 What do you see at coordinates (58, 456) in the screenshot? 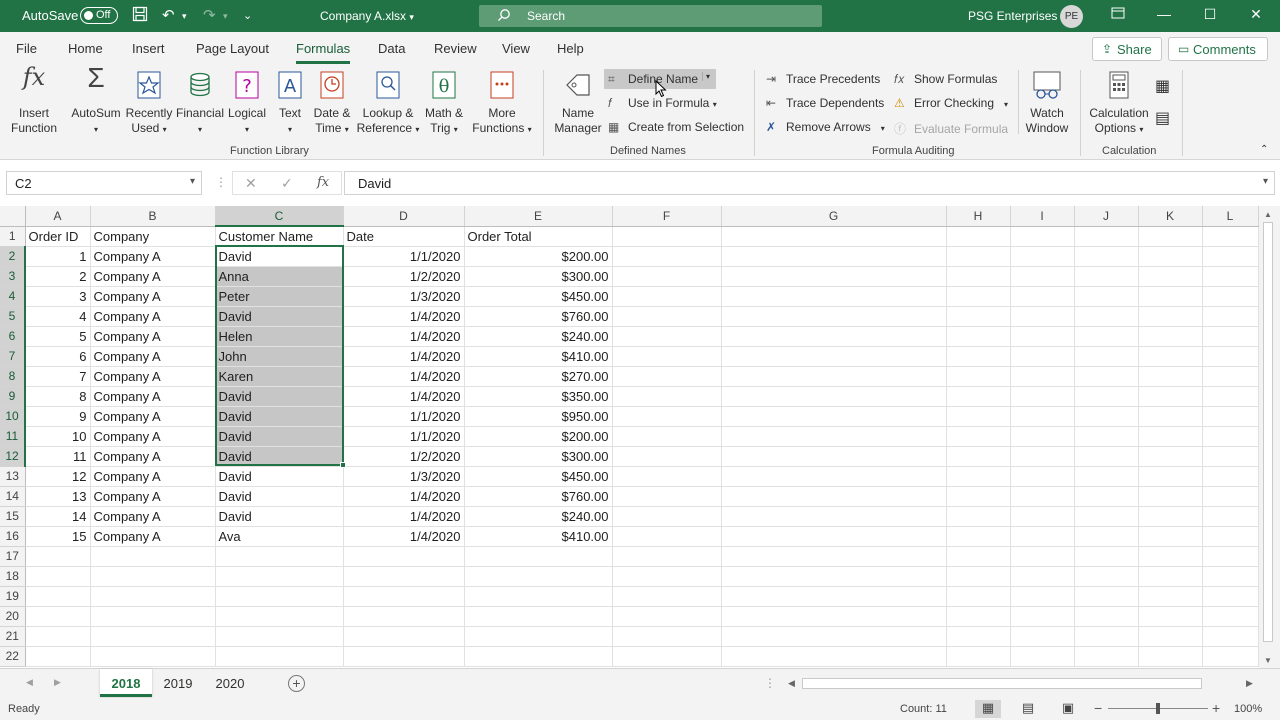
I see `cell: 11` at bounding box center [58, 456].